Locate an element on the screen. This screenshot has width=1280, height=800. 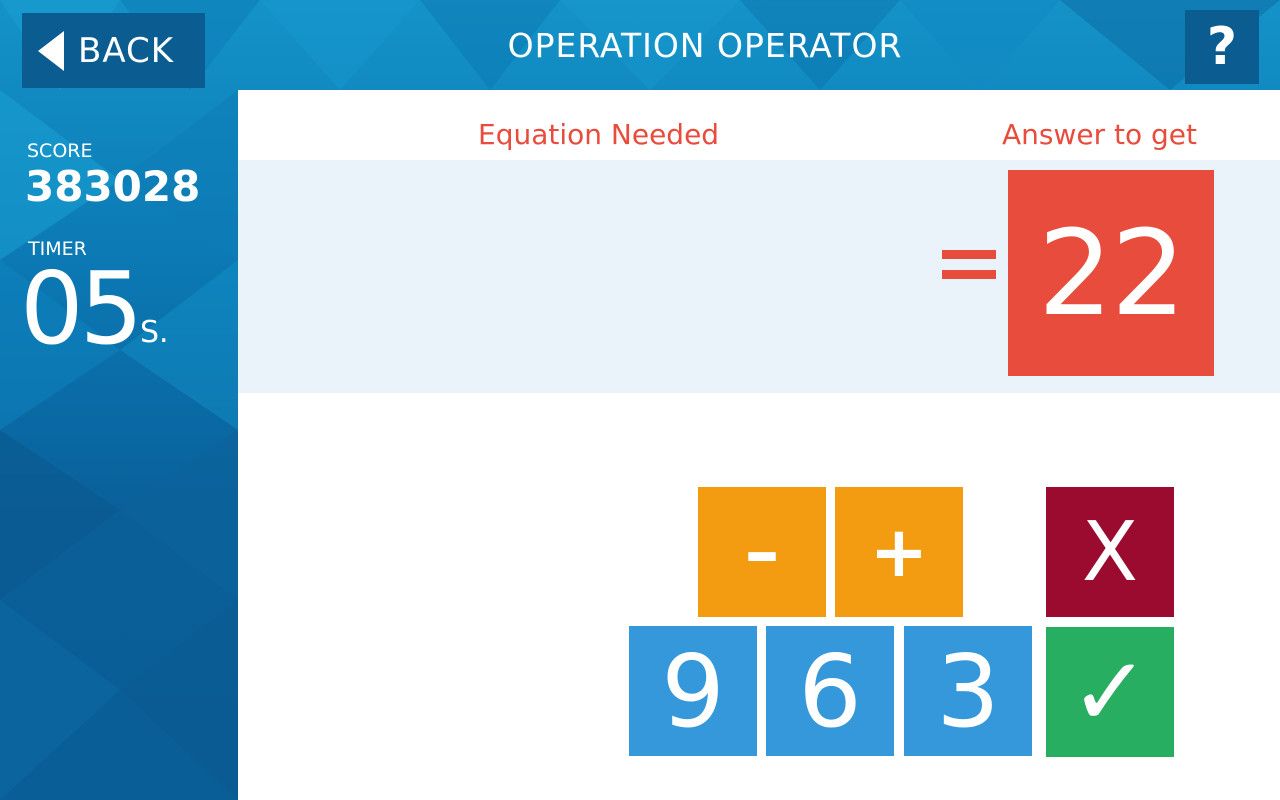
timer-value: 05 is located at coordinates (81, 308).